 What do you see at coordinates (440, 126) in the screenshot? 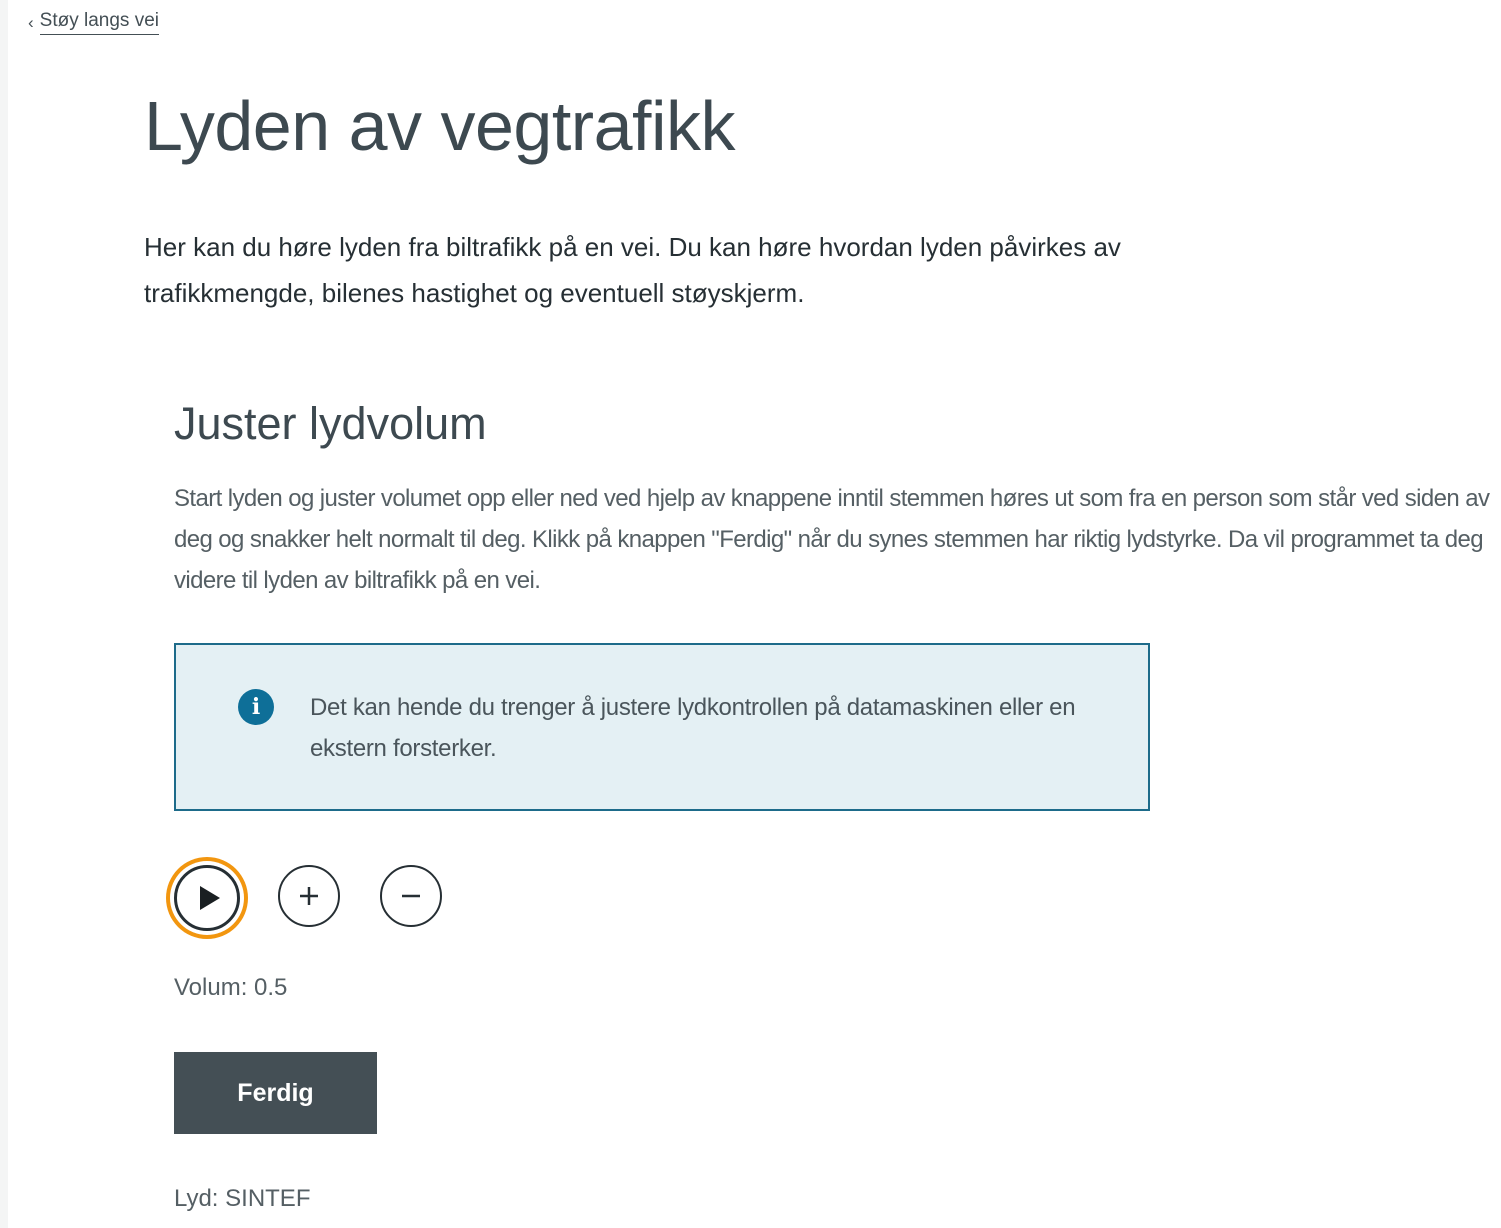
I see `page-title: Lyden av vegtrafikk` at bounding box center [440, 126].